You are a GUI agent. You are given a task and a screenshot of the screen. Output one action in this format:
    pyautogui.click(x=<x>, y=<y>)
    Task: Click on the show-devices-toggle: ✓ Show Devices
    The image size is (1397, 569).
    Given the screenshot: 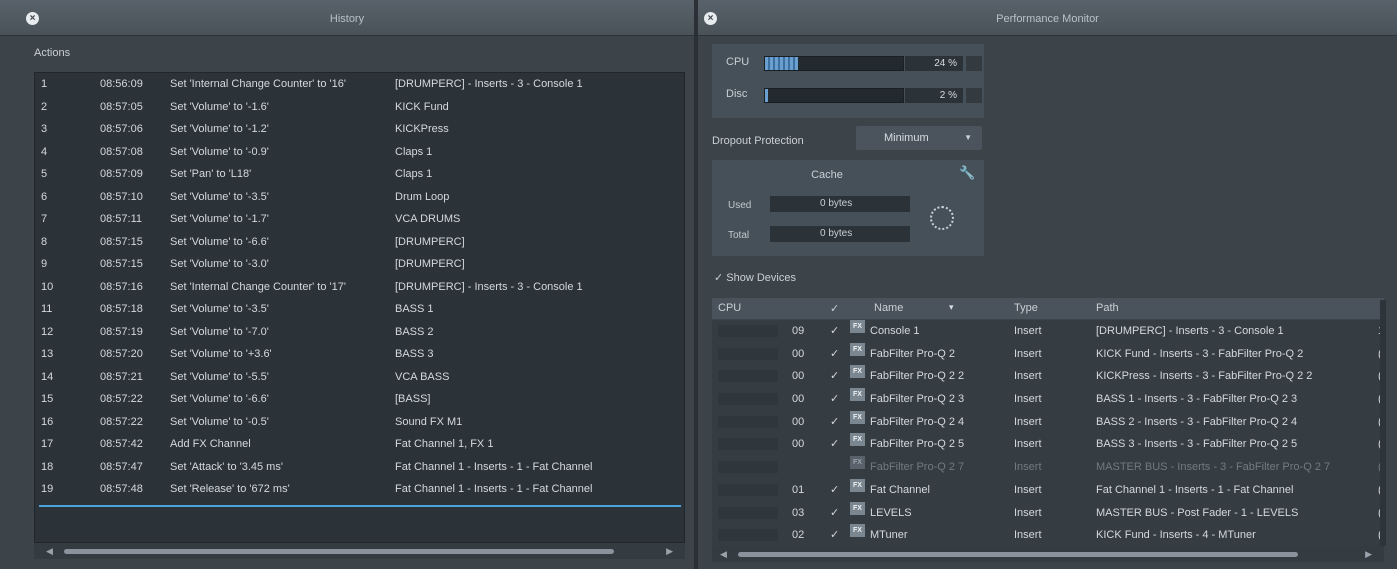 What is the action you would take?
    pyautogui.click(x=755, y=277)
    